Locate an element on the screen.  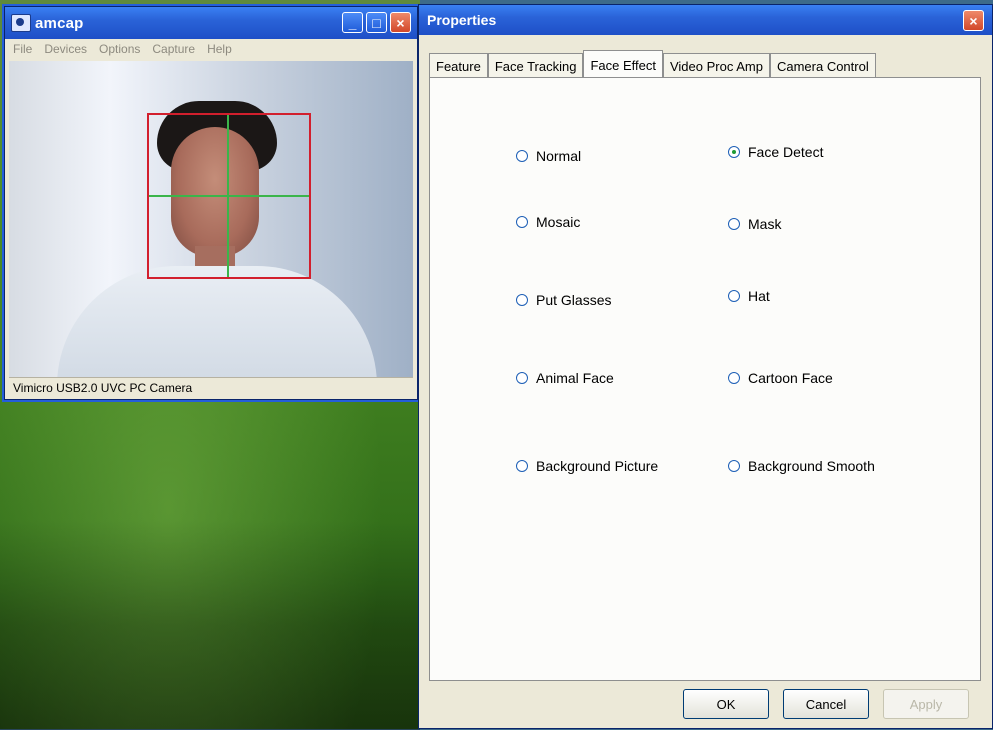
amcap-app-icon is located at coordinates (21, 23).